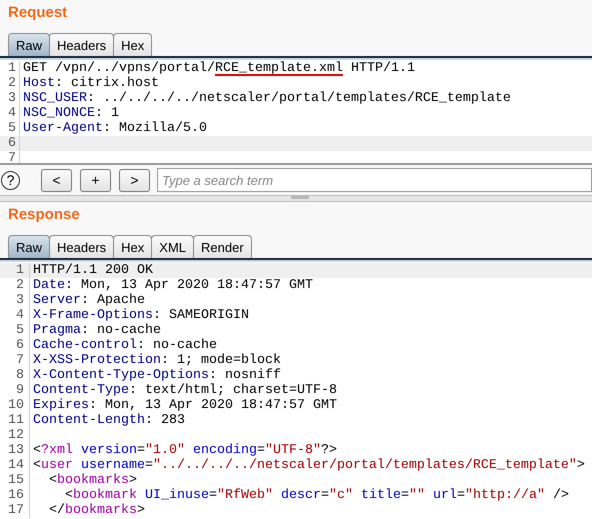 The width and height of the screenshot is (592, 519). What do you see at coordinates (114, 128) in the screenshot?
I see `code-line: User-Agent: Mozilla/5.0` at bounding box center [114, 128].